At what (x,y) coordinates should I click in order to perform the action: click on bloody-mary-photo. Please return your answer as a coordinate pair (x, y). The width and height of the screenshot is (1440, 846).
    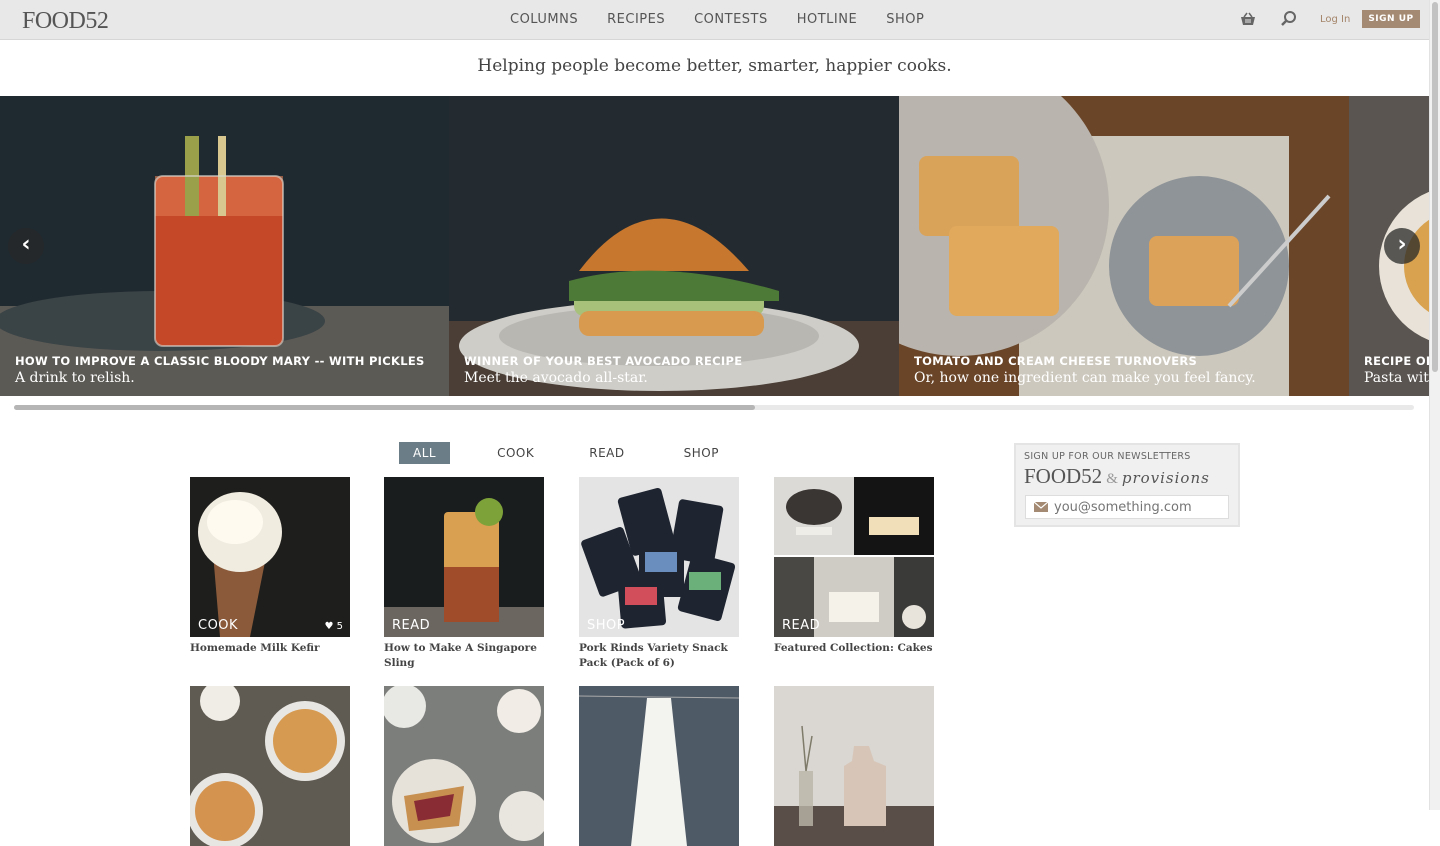
    Looking at the image, I should click on (224, 246).